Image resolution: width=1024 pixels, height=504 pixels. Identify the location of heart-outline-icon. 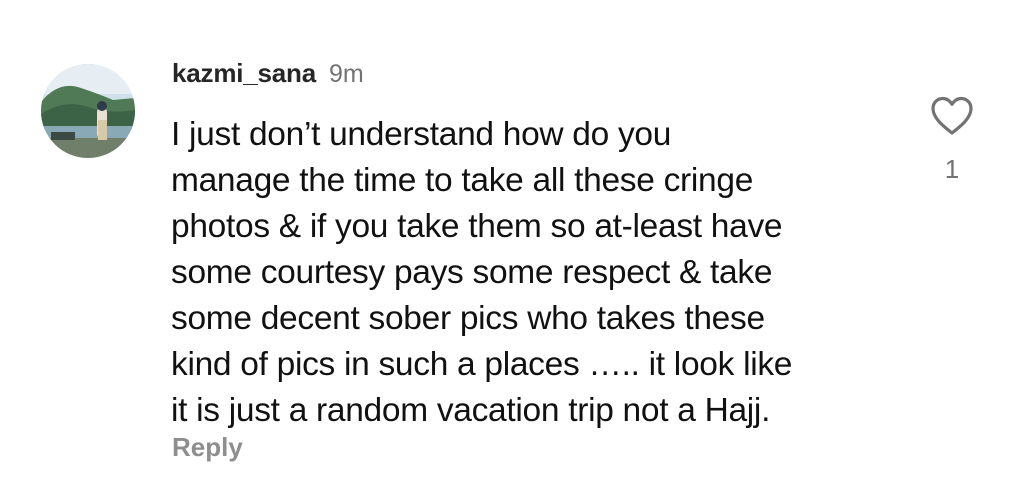
(952, 115).